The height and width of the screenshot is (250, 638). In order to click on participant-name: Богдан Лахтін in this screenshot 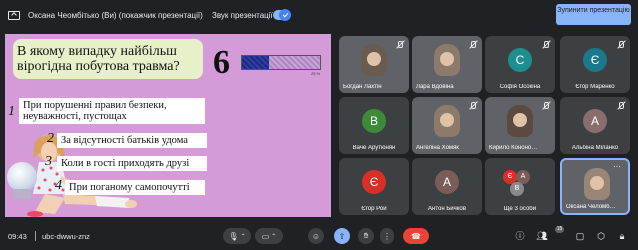, I will do `click(362, 87)`.